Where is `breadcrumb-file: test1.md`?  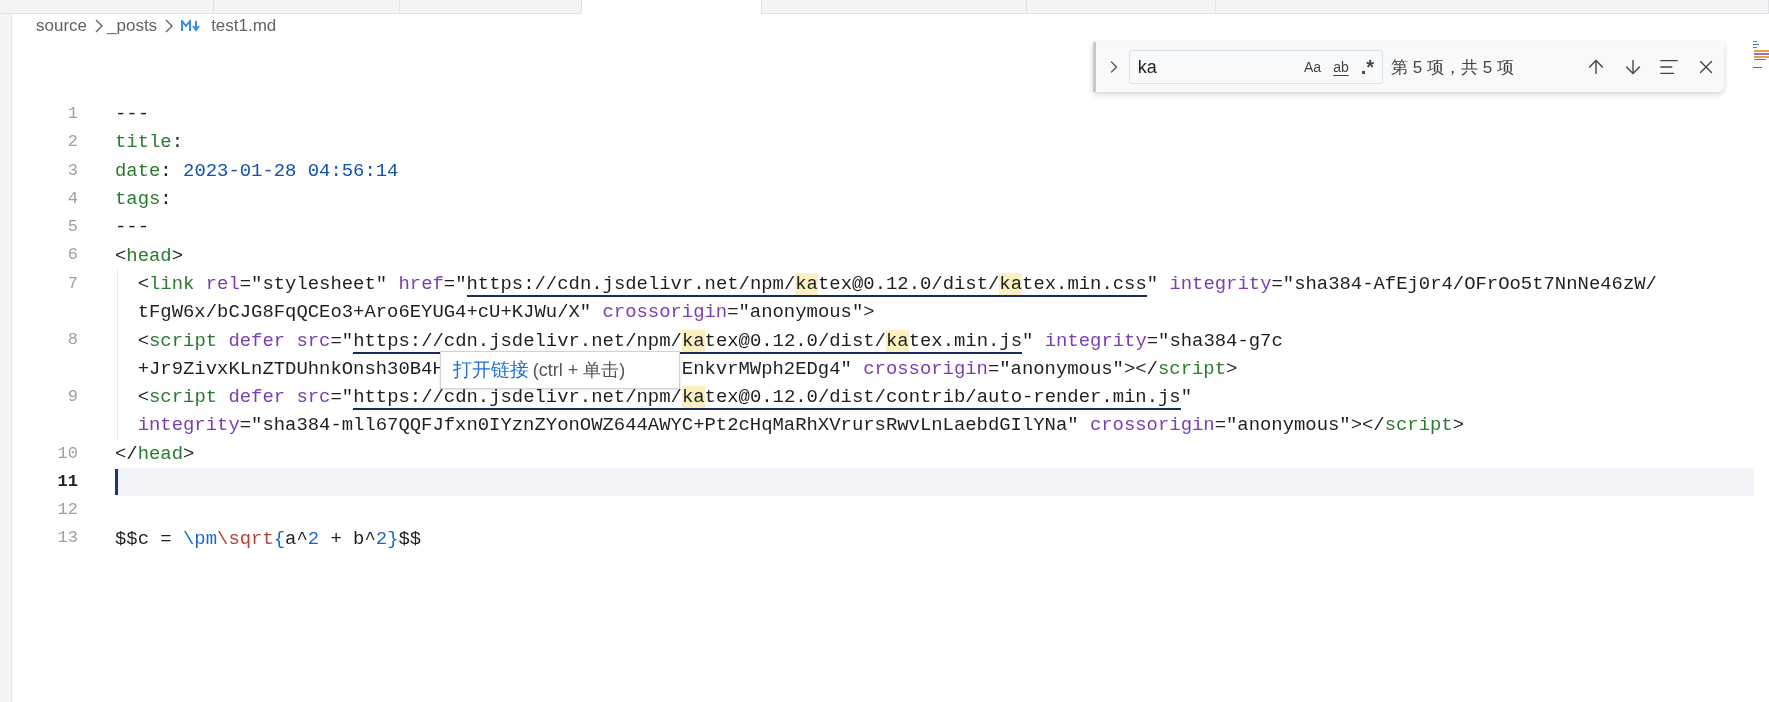 breadcrumb-file: test1.md is located at coordinates (244, 26).